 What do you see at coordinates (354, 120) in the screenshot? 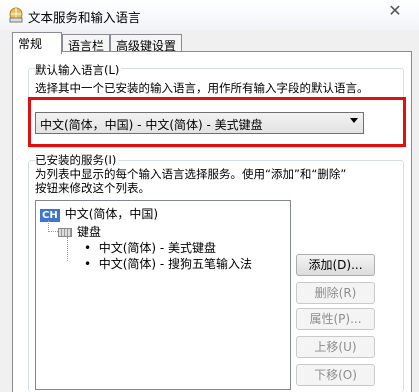
I see `dropdown-arrow-icon` at bounding box center [354, 120].